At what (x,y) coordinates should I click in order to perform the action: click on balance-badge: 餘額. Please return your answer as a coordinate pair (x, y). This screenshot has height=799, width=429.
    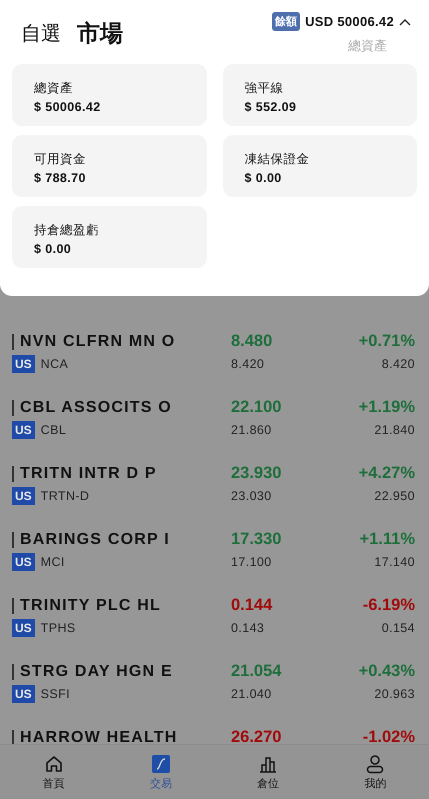
    Looking at the image, I should click on (286, 21).